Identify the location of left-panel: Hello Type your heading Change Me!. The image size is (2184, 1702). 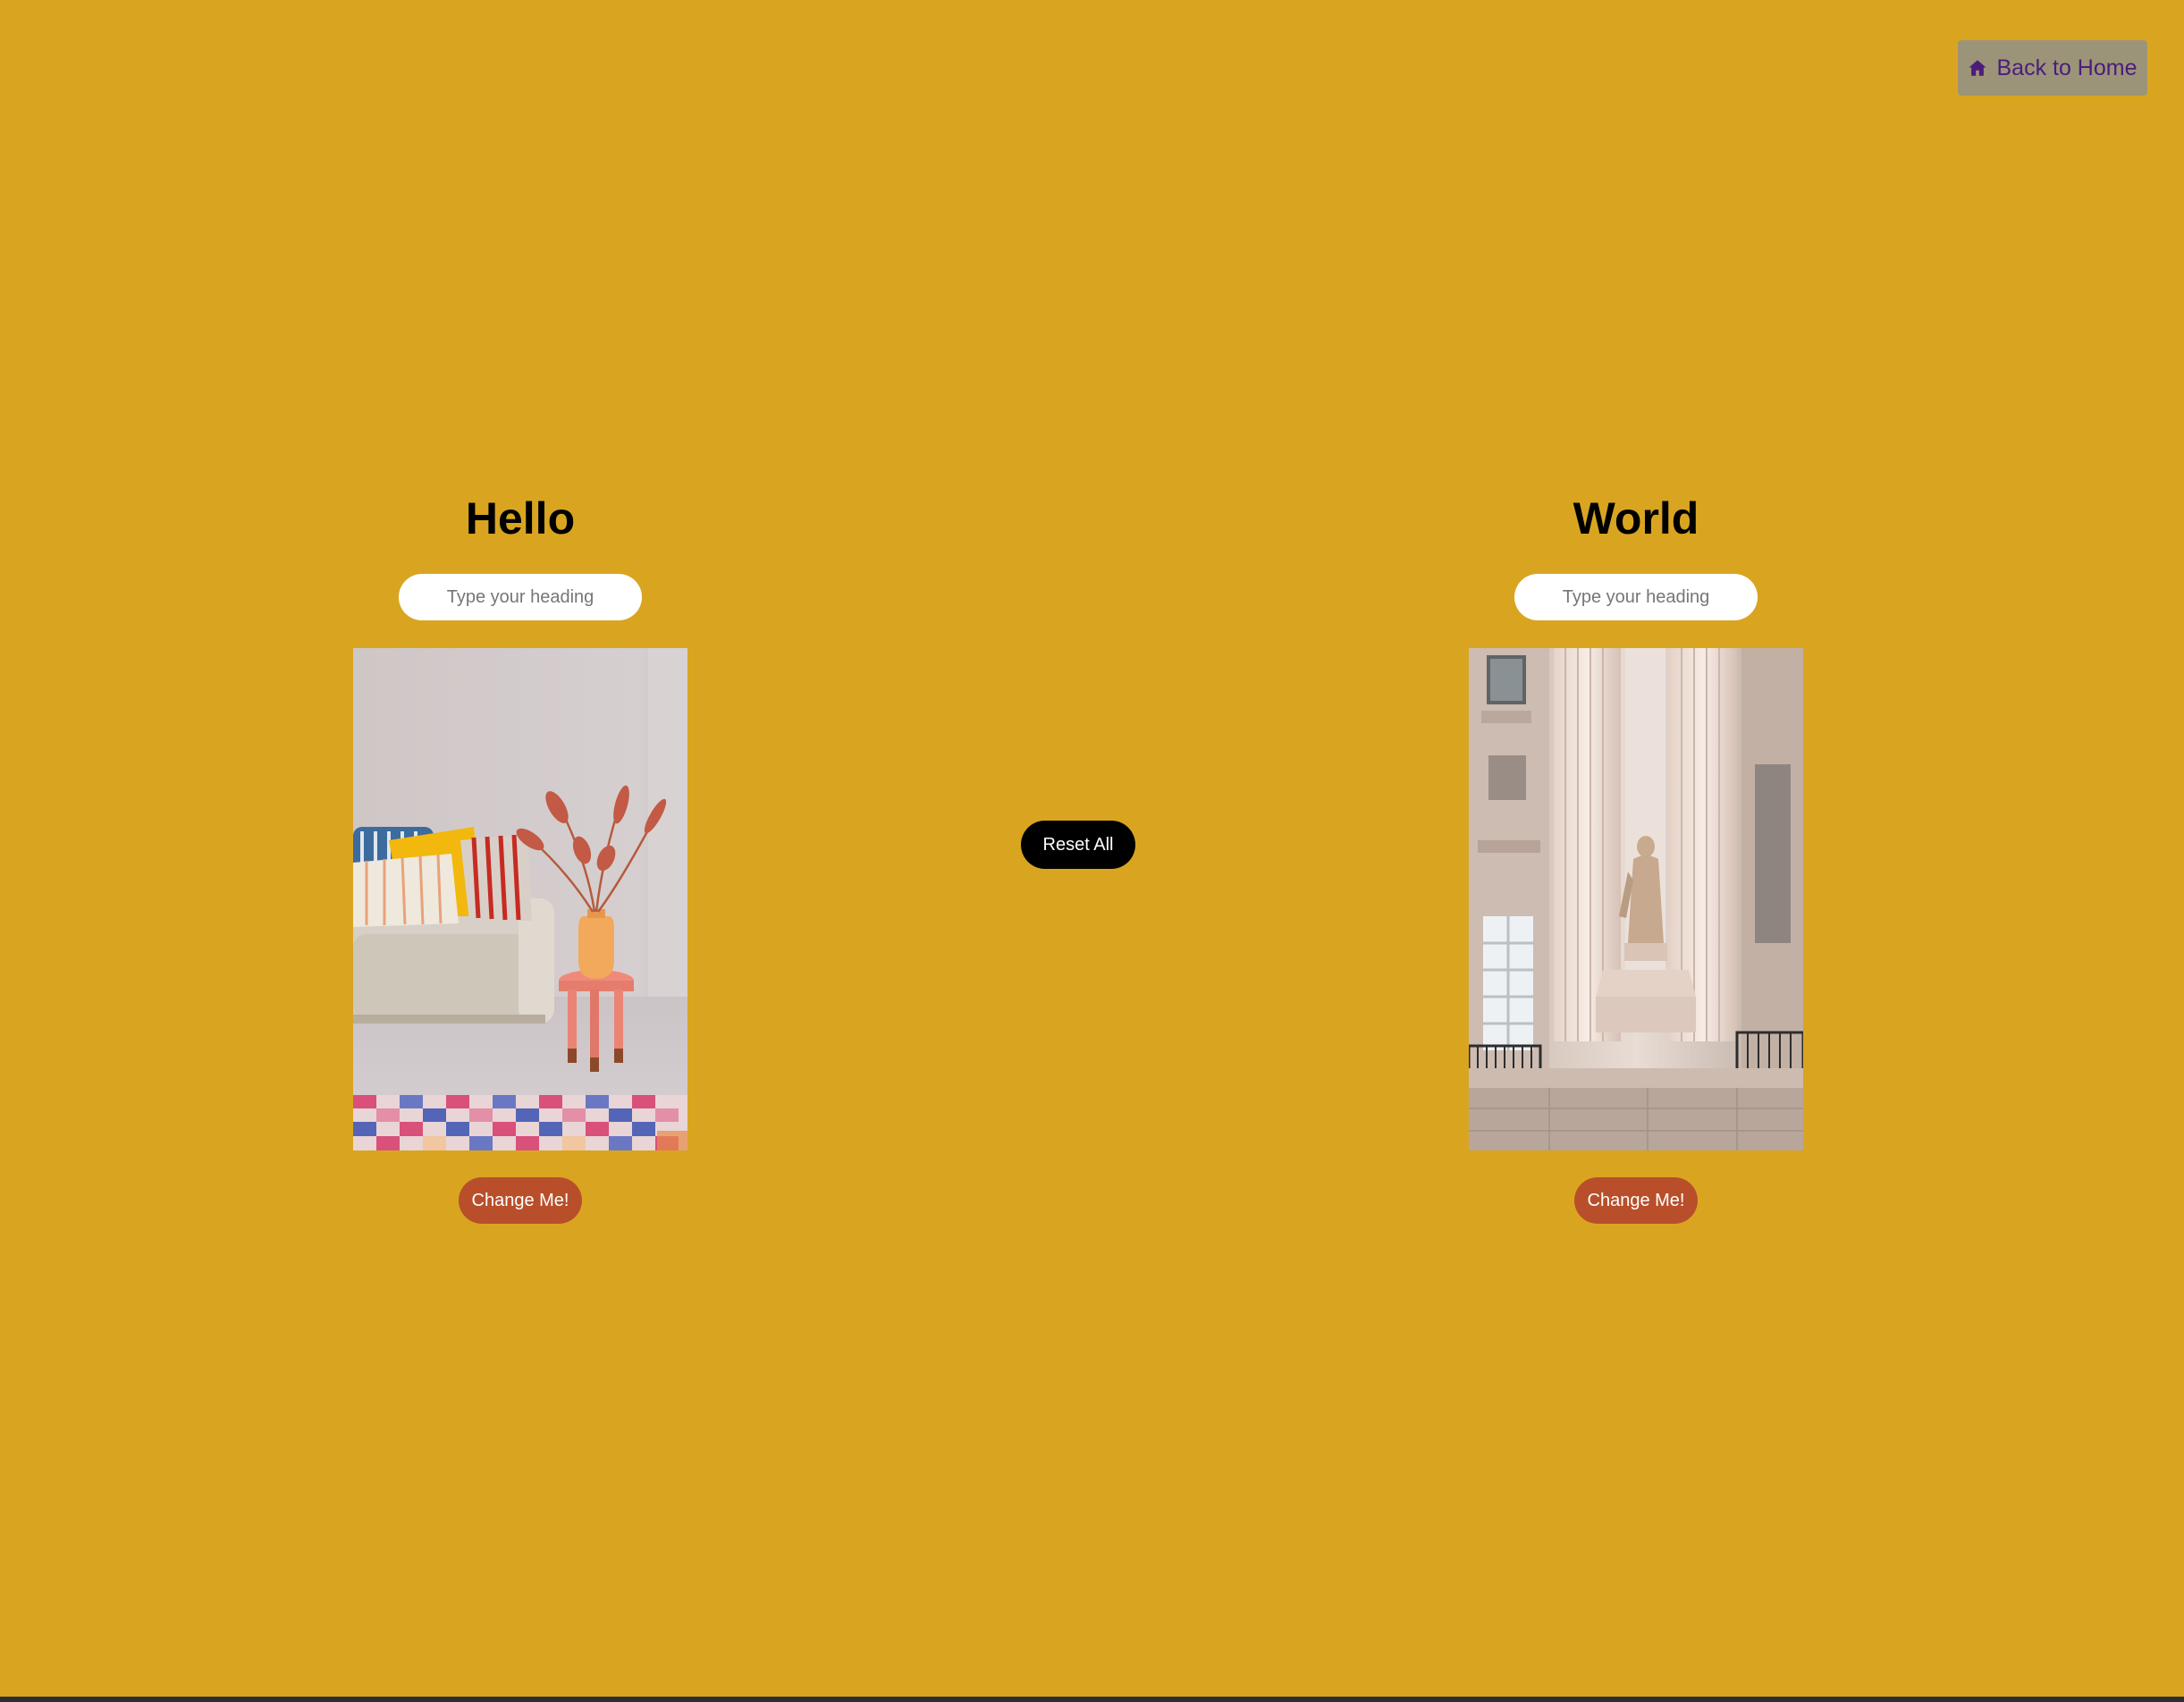
(520, 857).